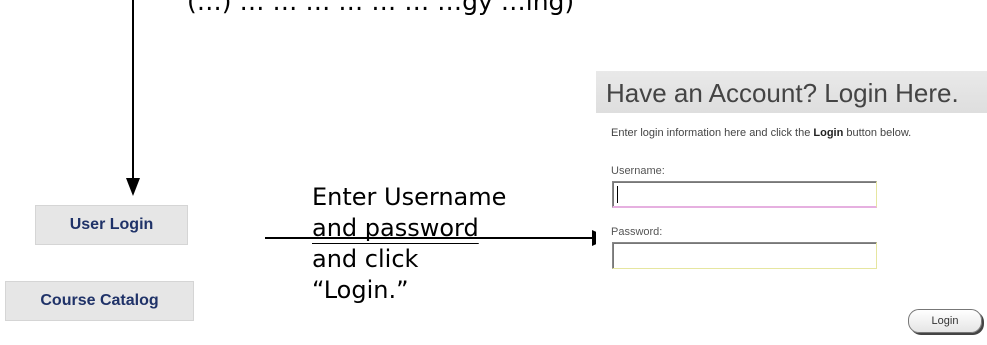 This screenshot has width=987, height=345. I want to click on password-field, so click(744, 255).